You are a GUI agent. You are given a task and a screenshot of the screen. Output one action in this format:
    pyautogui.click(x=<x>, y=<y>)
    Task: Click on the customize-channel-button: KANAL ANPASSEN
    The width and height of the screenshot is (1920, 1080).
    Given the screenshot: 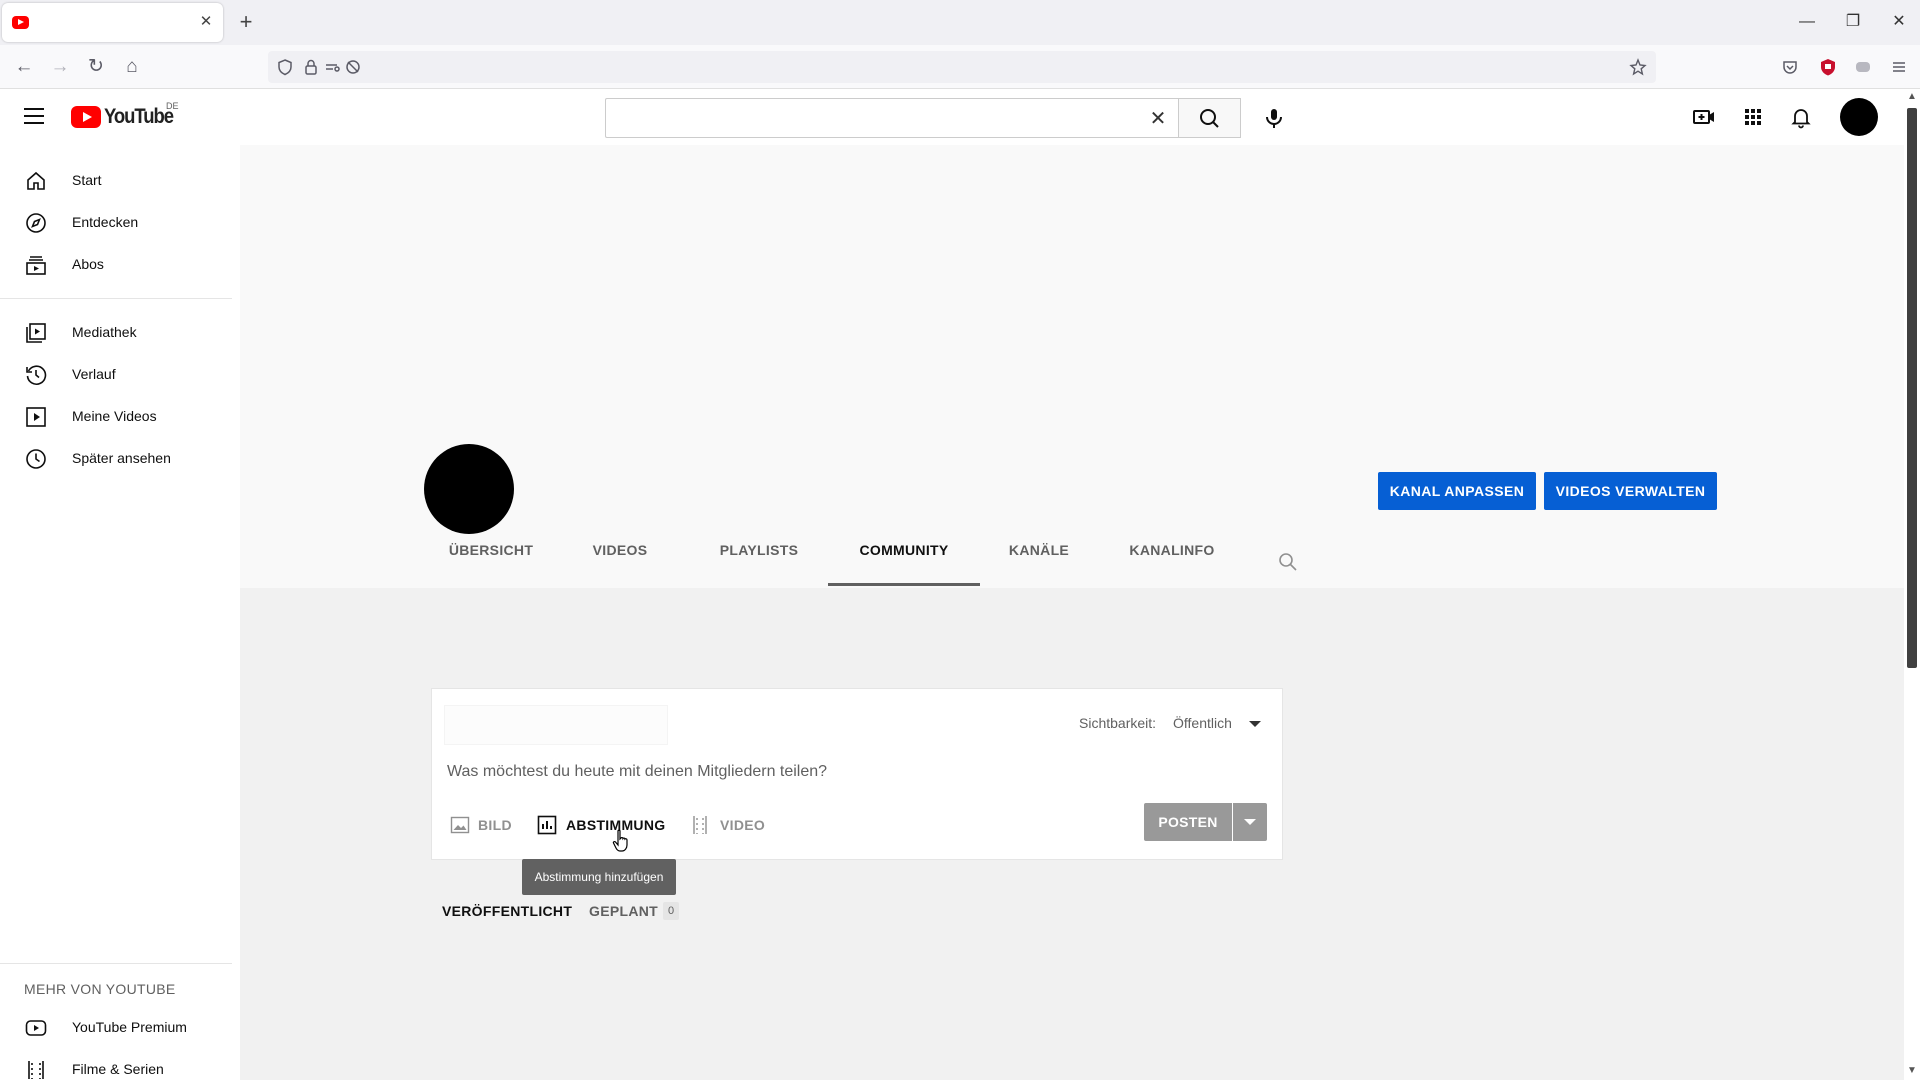 What is the action you would take?
    pyautogui.click(x=1457, y=491)
    